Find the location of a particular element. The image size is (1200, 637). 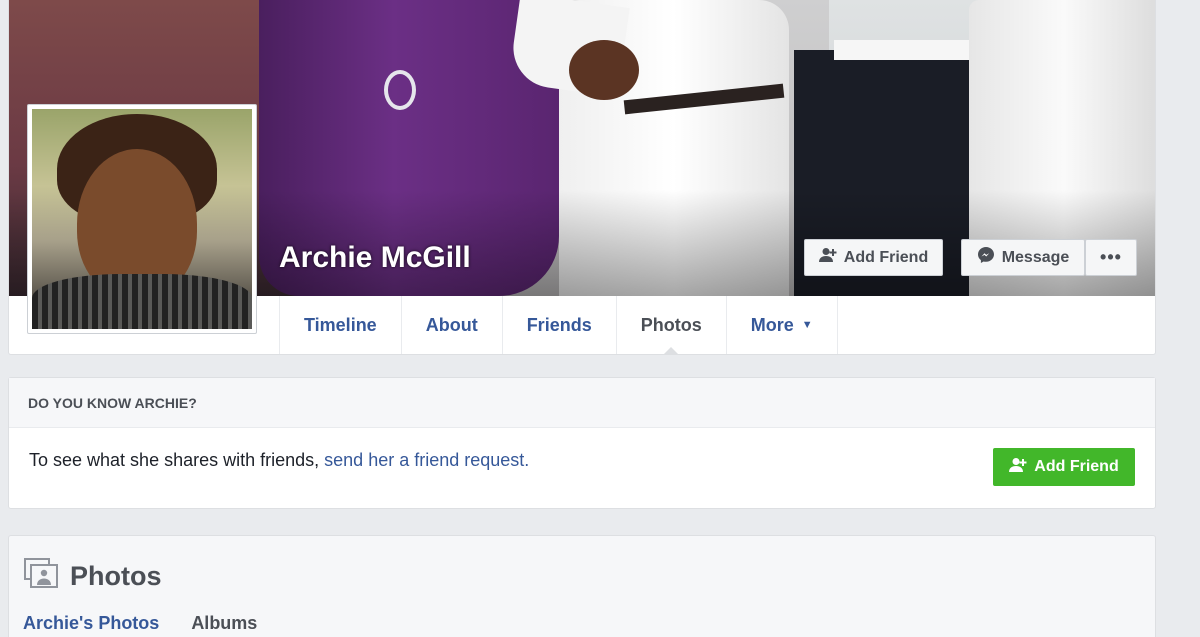

photos-heading: Photos is located at coordinates (93, 576).